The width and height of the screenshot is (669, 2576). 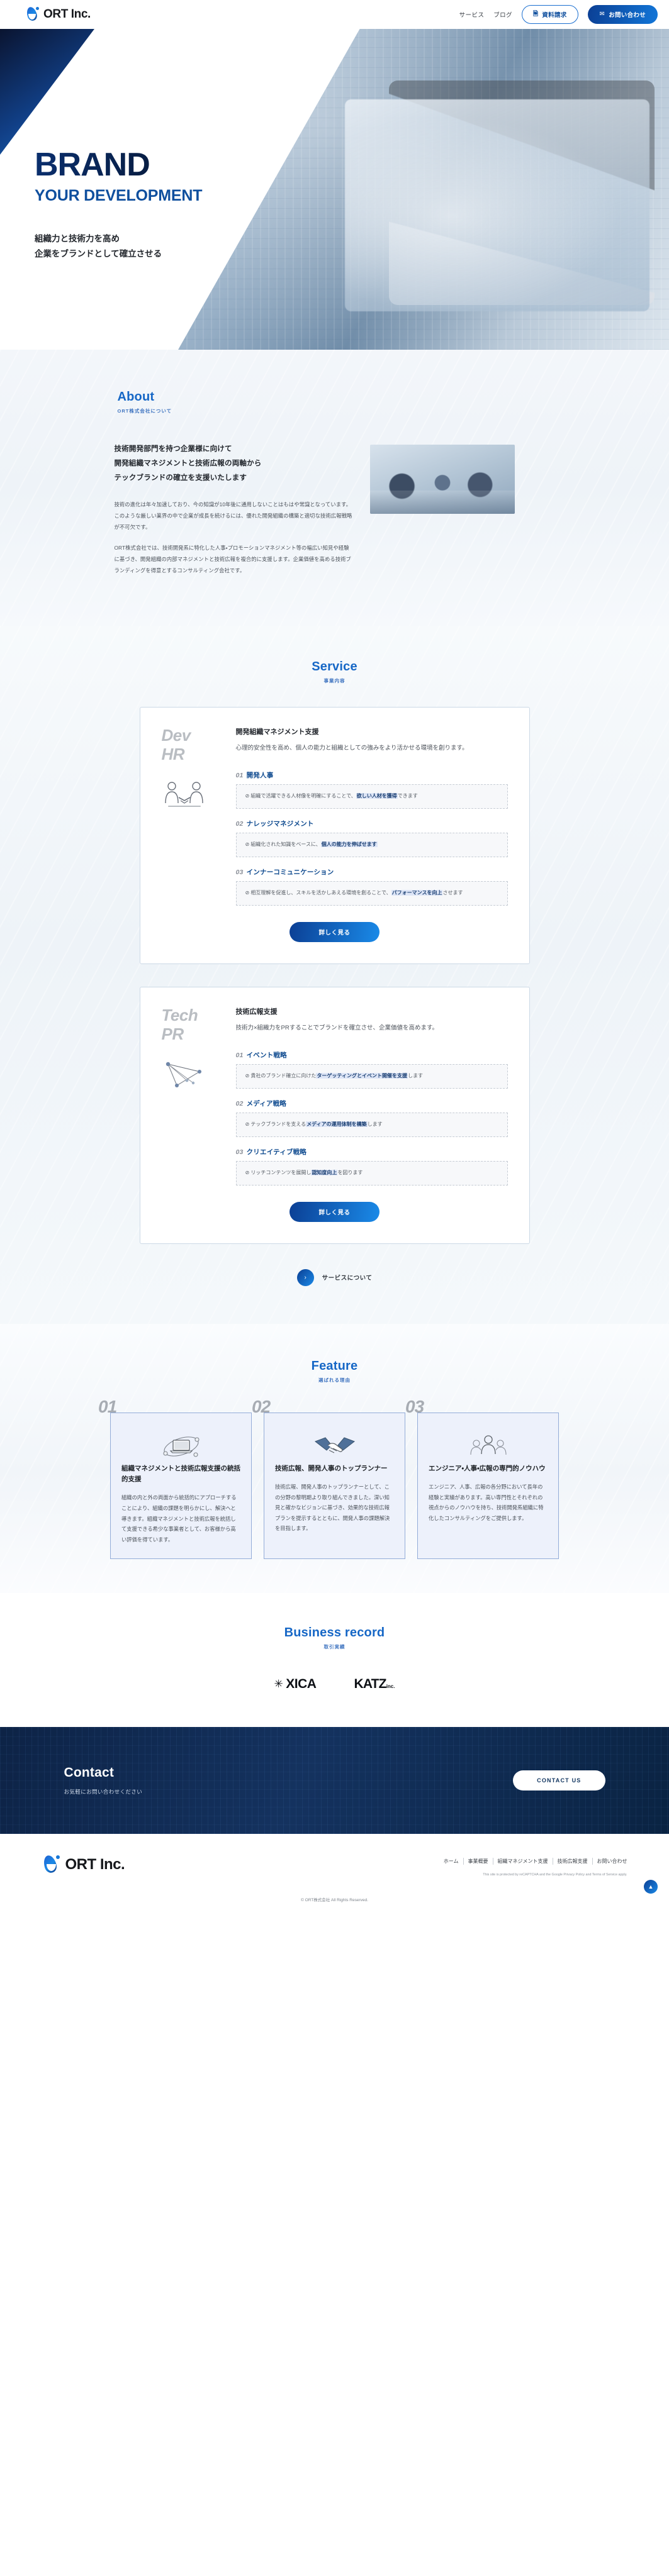 I want to click on feature-card-number: 01, so click(x=107, y=1406).